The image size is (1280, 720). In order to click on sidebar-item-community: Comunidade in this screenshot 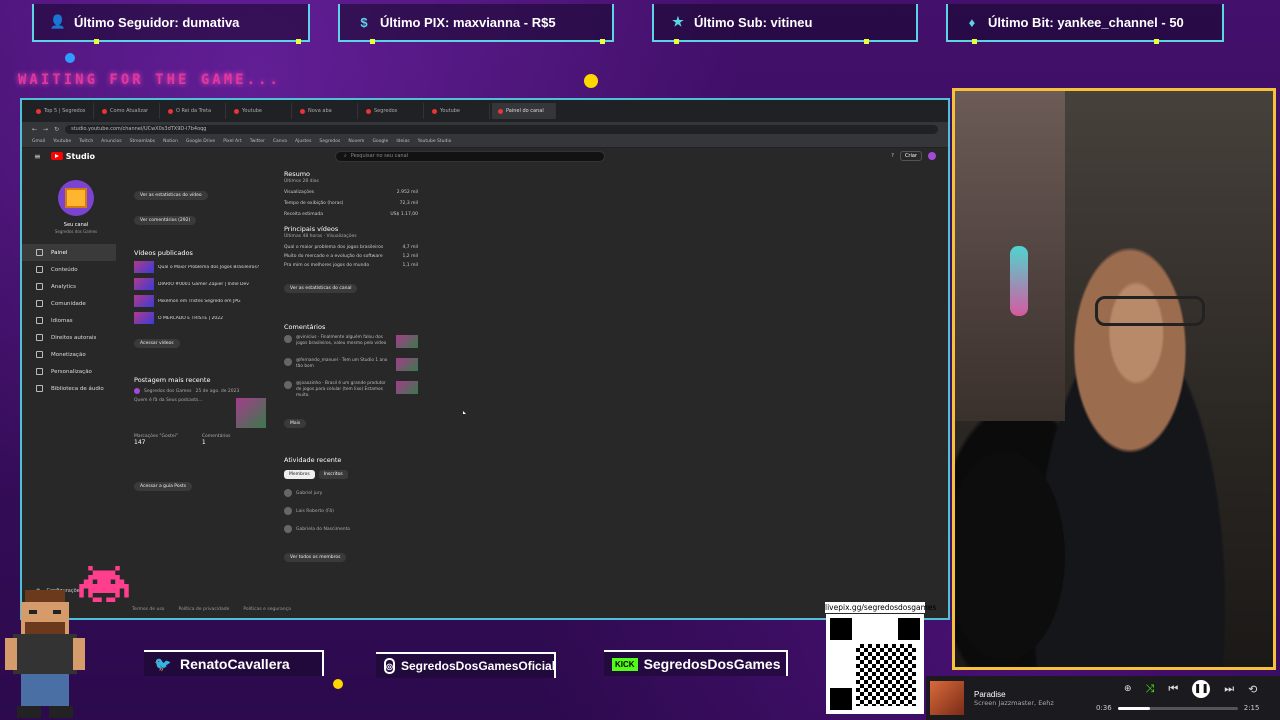, I will do `click(69, 303)`.